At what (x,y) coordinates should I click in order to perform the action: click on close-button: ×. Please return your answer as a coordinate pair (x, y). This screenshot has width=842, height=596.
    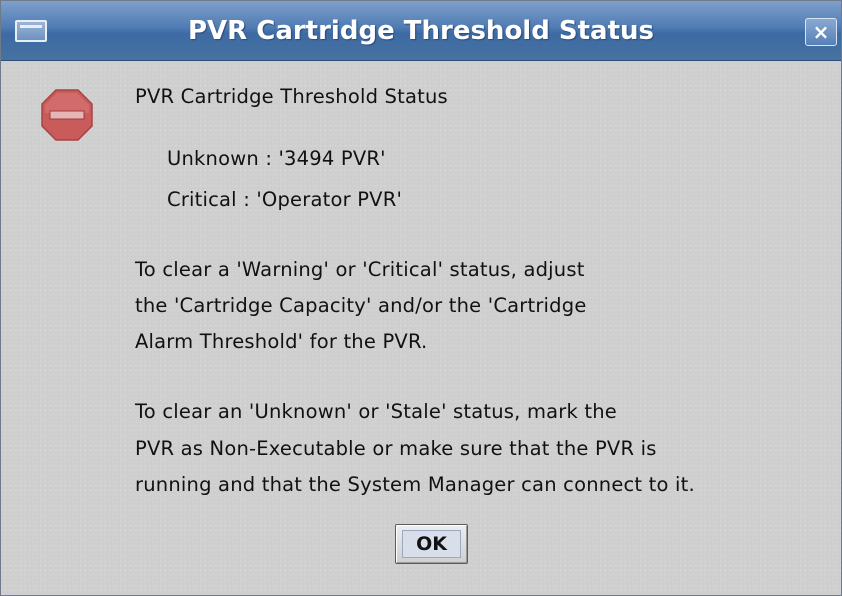
    Looking at the image, I should click on (821, 32).